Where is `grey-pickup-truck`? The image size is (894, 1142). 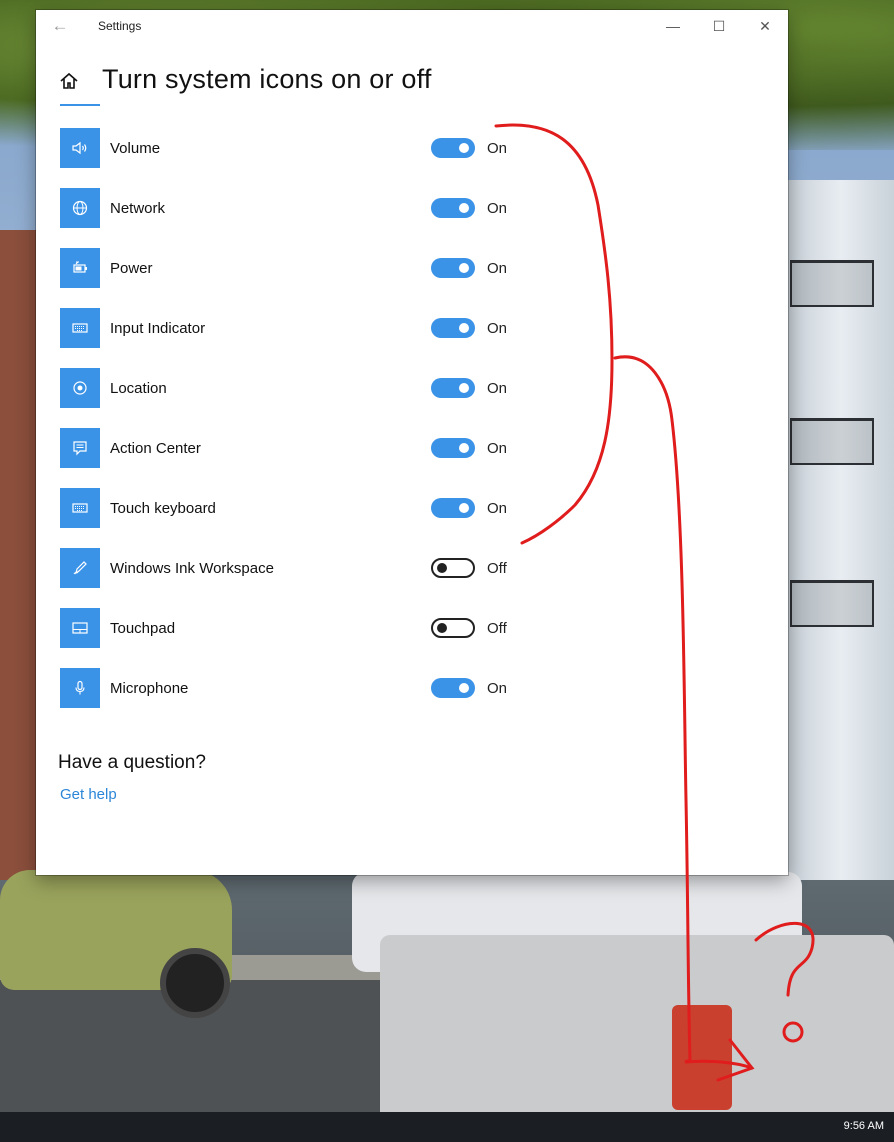
grey-pickup-truck is located at coordinates (637, 1023).